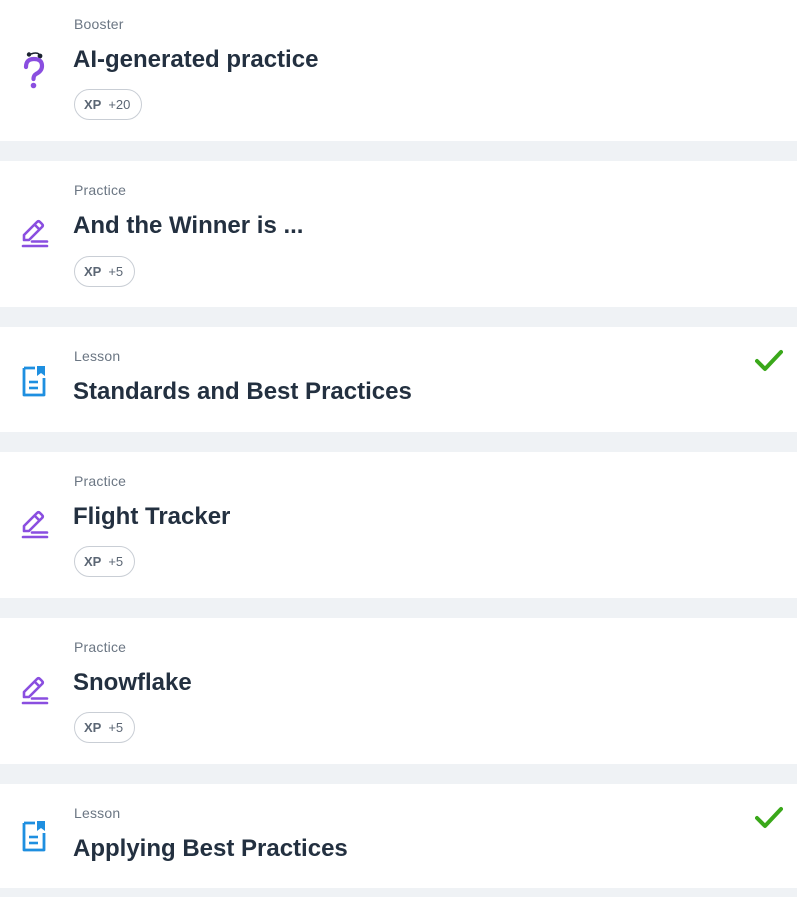 Image resolution: width=797 pixels, height=897 pixels. Describe the element at coordinates (119, 104) in the screenshot. I see `xp-value: +20` at that location.